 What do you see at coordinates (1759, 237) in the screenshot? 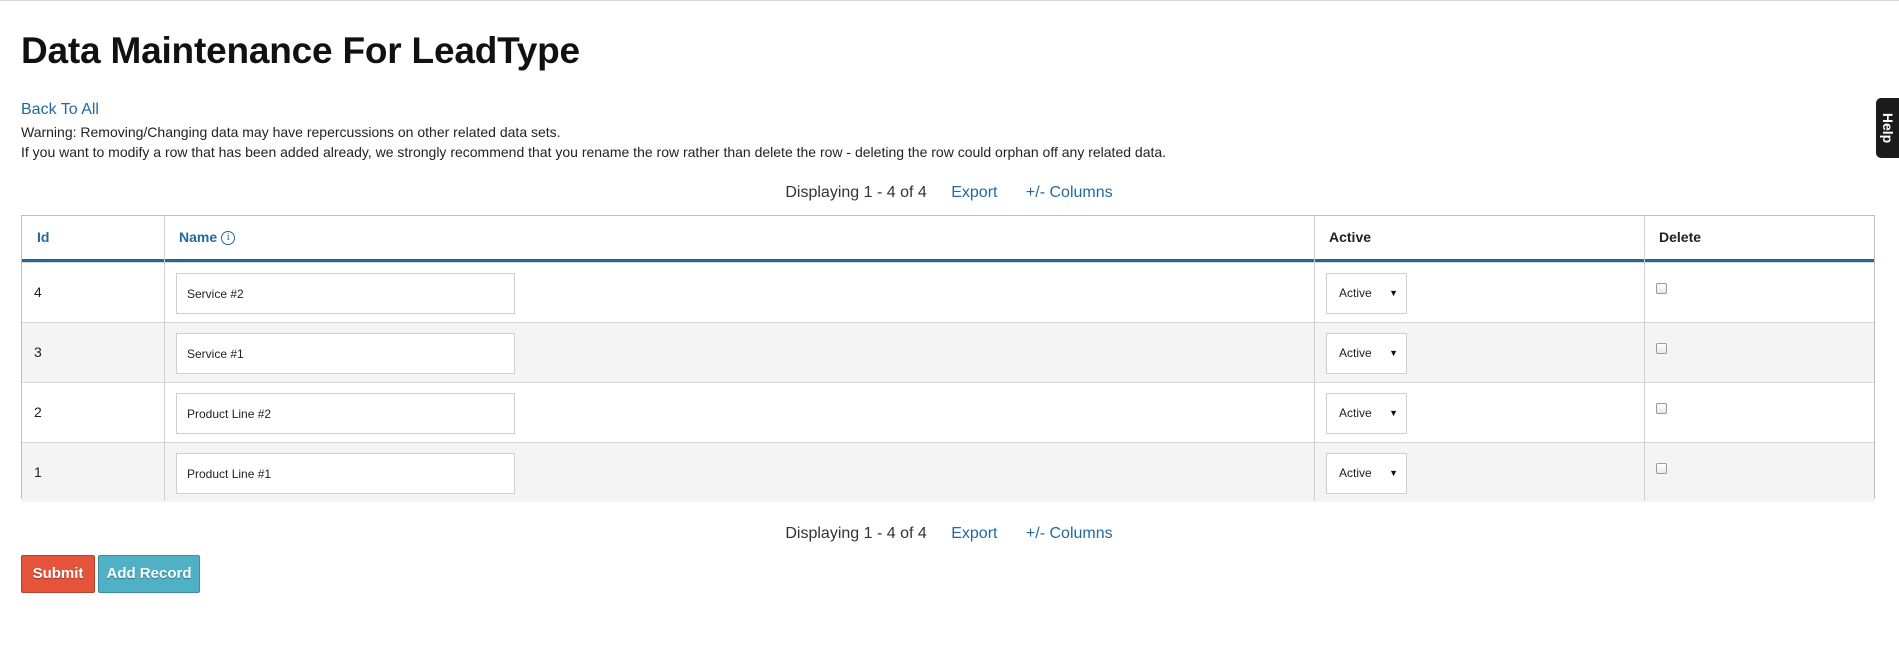
I see `column-header-delete: Delete` at bounding box center [1759, 237].